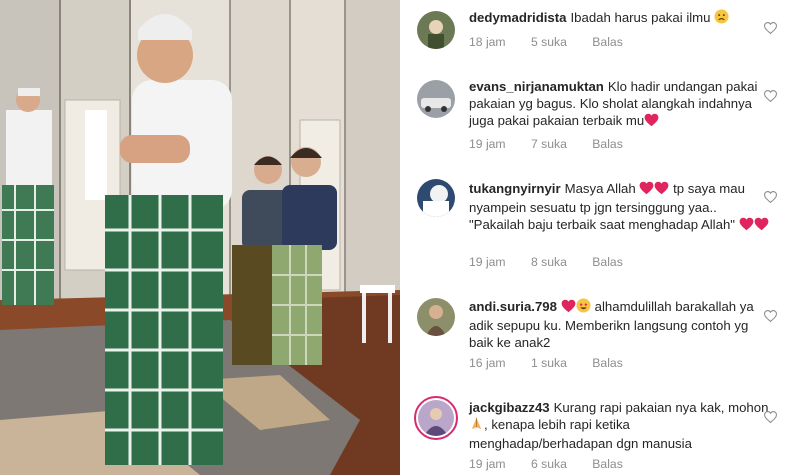  Describe the element at coordinates (515, 188) in the screenshot. I see `comment-username: tukangnyirnyir` at that location.